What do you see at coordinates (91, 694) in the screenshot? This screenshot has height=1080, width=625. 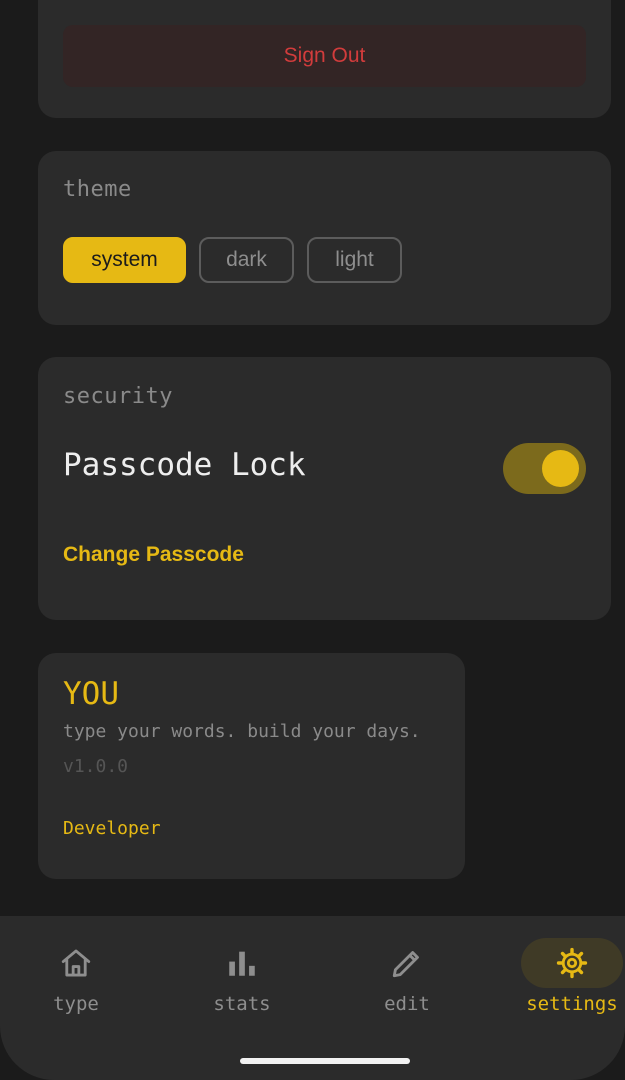 I see `app-name: YOU` at bounding box center [91, 694].